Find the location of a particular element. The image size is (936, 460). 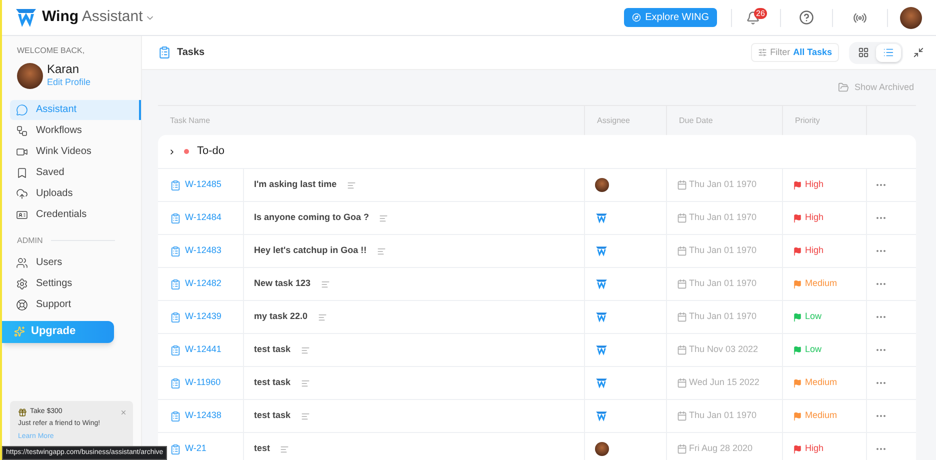

task-id-link: W-12483 is located at coordinates (203, 251).